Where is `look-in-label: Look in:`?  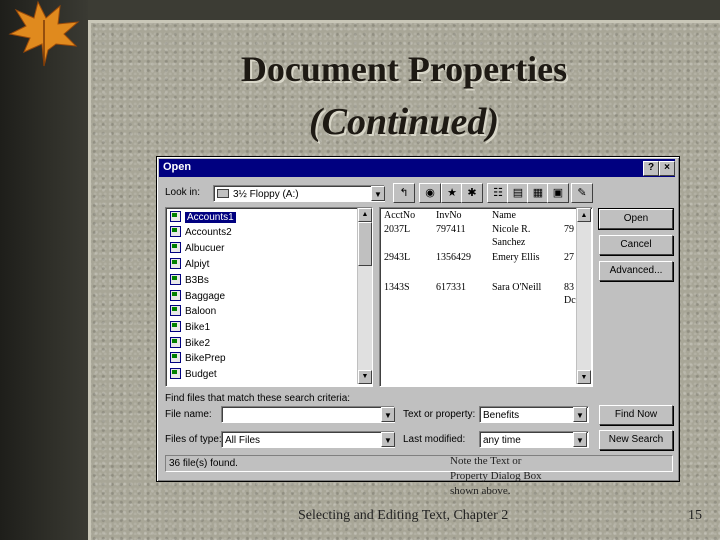 look-in-label: Look in: is located at coordinates (183, 192).